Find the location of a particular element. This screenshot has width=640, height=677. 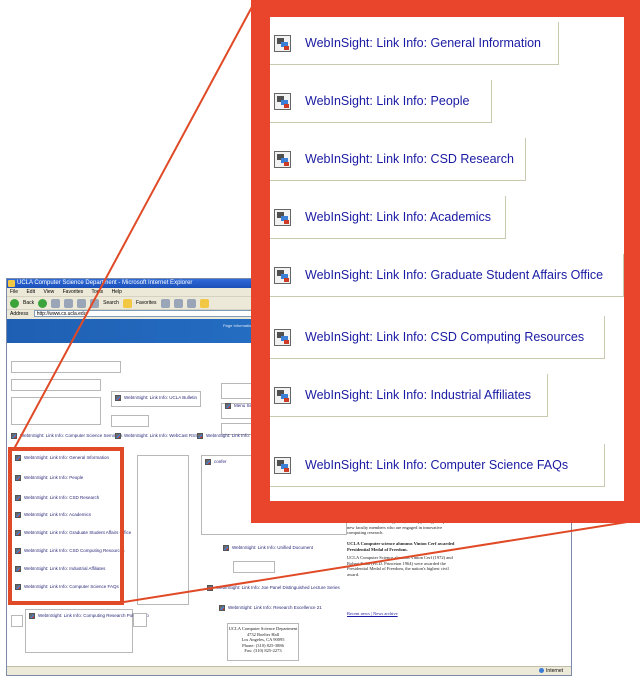

back-button-label: Back is located at coordinates (28, 303).